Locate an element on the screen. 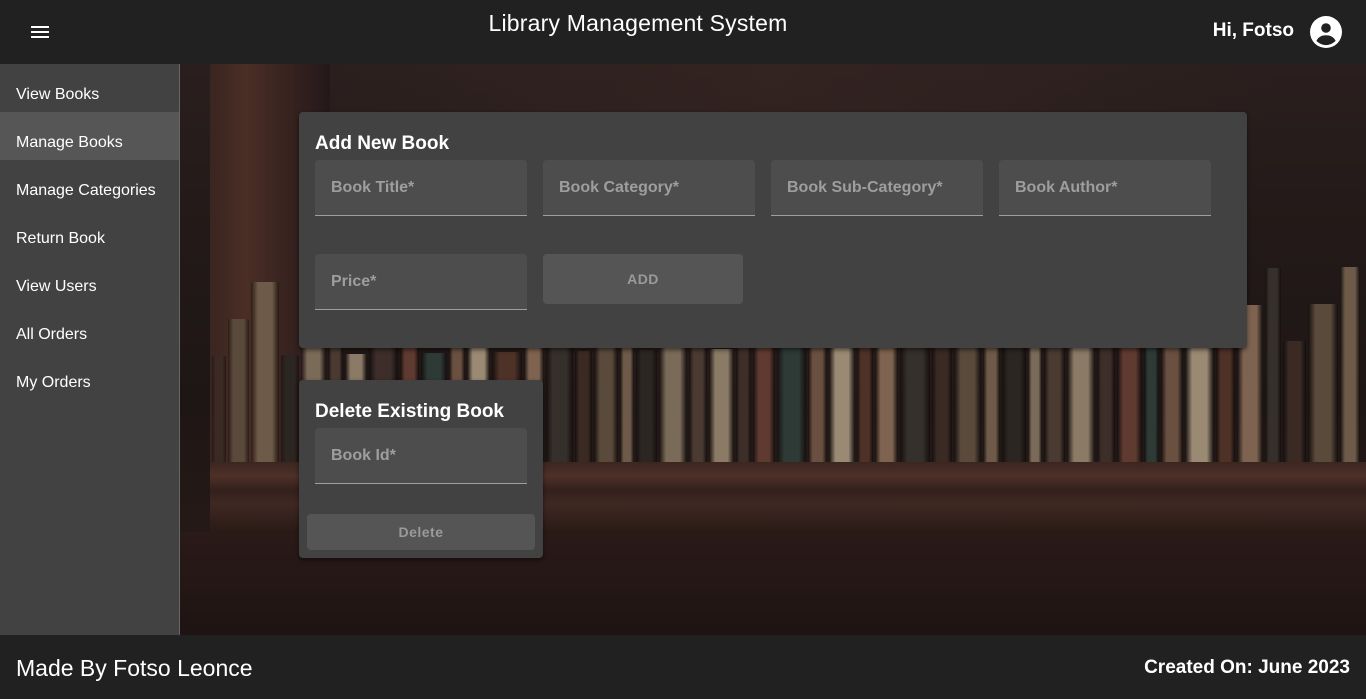  delete-book-card: Delete Existing Book Book Id* Delete is located at coordinates (421, 469).